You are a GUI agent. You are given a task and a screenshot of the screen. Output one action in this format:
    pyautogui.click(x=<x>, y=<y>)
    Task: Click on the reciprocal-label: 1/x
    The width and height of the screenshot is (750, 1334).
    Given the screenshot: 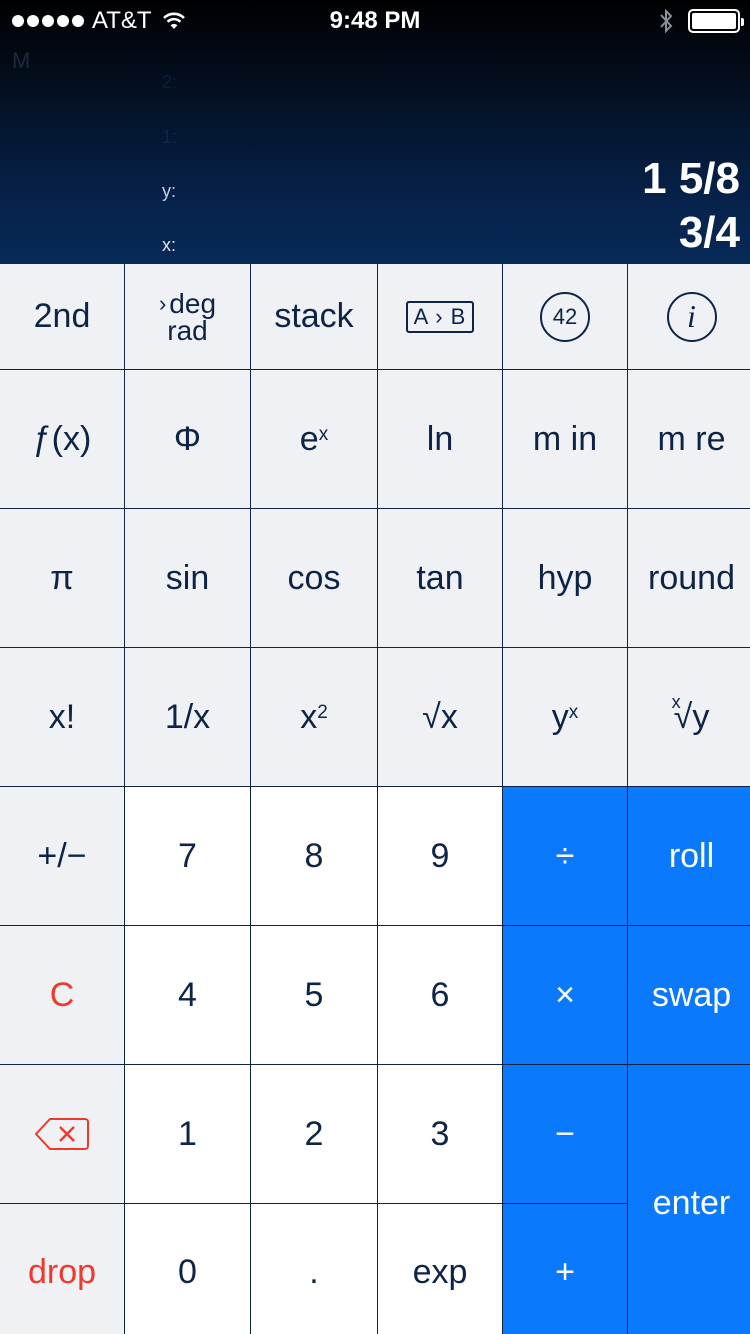 What is the action you would take?
    pyautogui.click(x=187, y=716)
    